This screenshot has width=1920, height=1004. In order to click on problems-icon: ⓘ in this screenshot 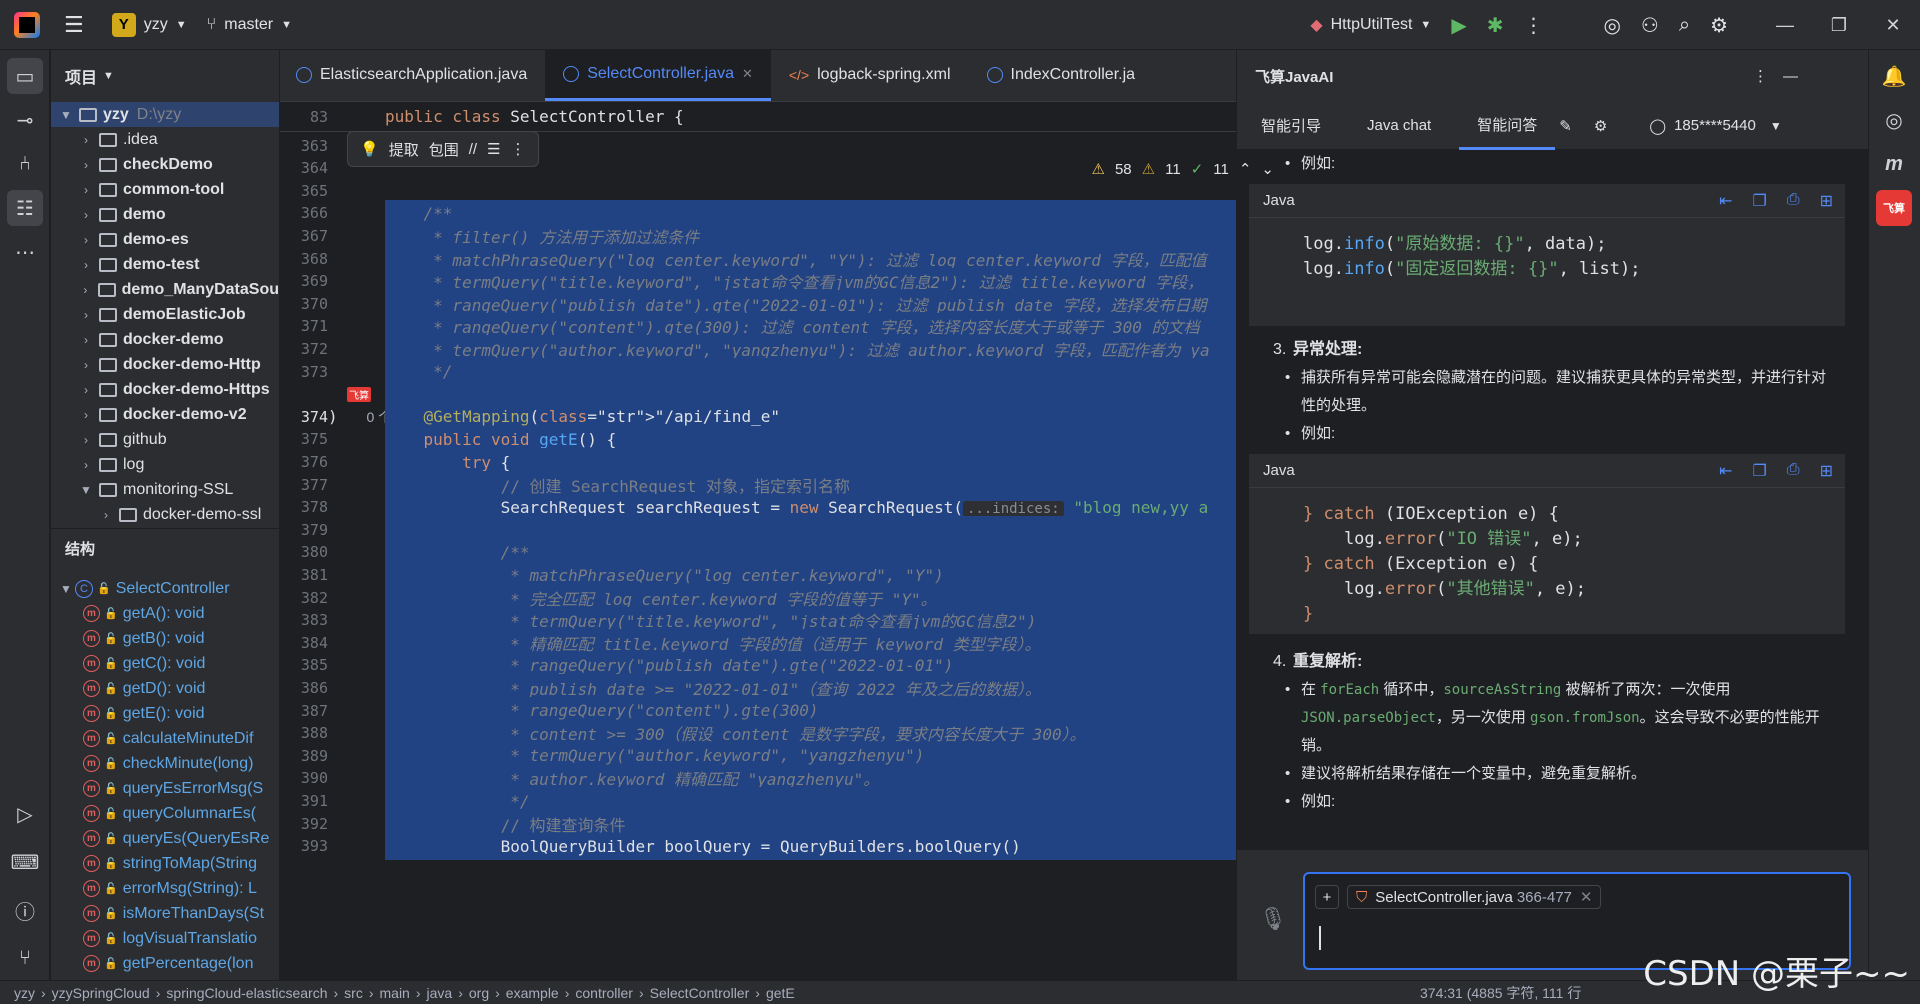, I will do `click(25, 910)`.